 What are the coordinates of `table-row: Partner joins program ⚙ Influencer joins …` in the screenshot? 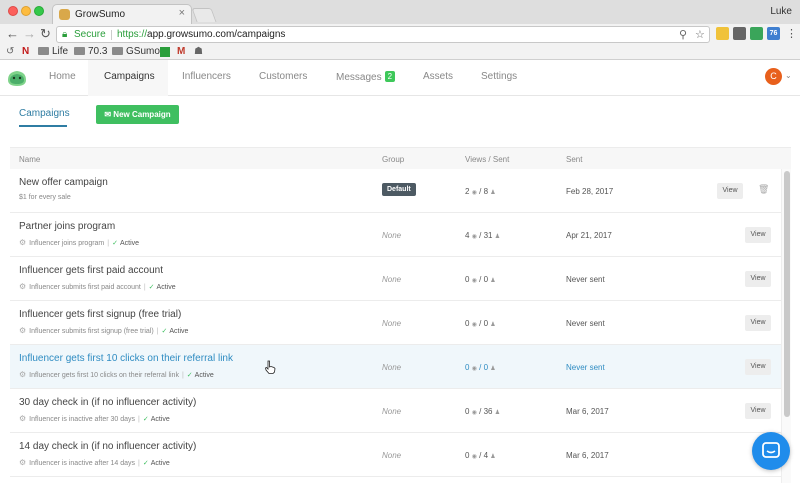 It's located at (396, 235).